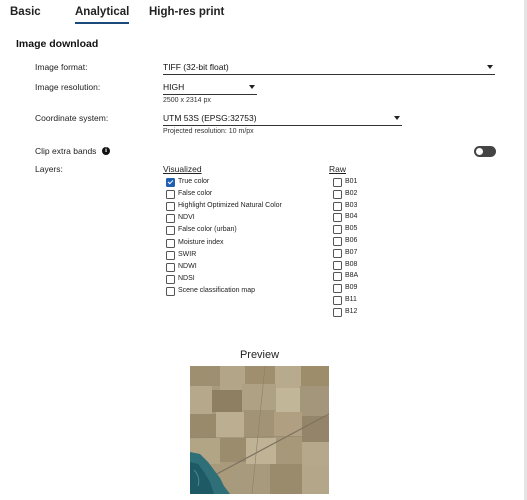 Image resolution: width=527 pixels, height=500 pixels. Describe the element at coordinates (201, 242) in the screenshot. I see `checkbox-label: Moisture index` at that location.